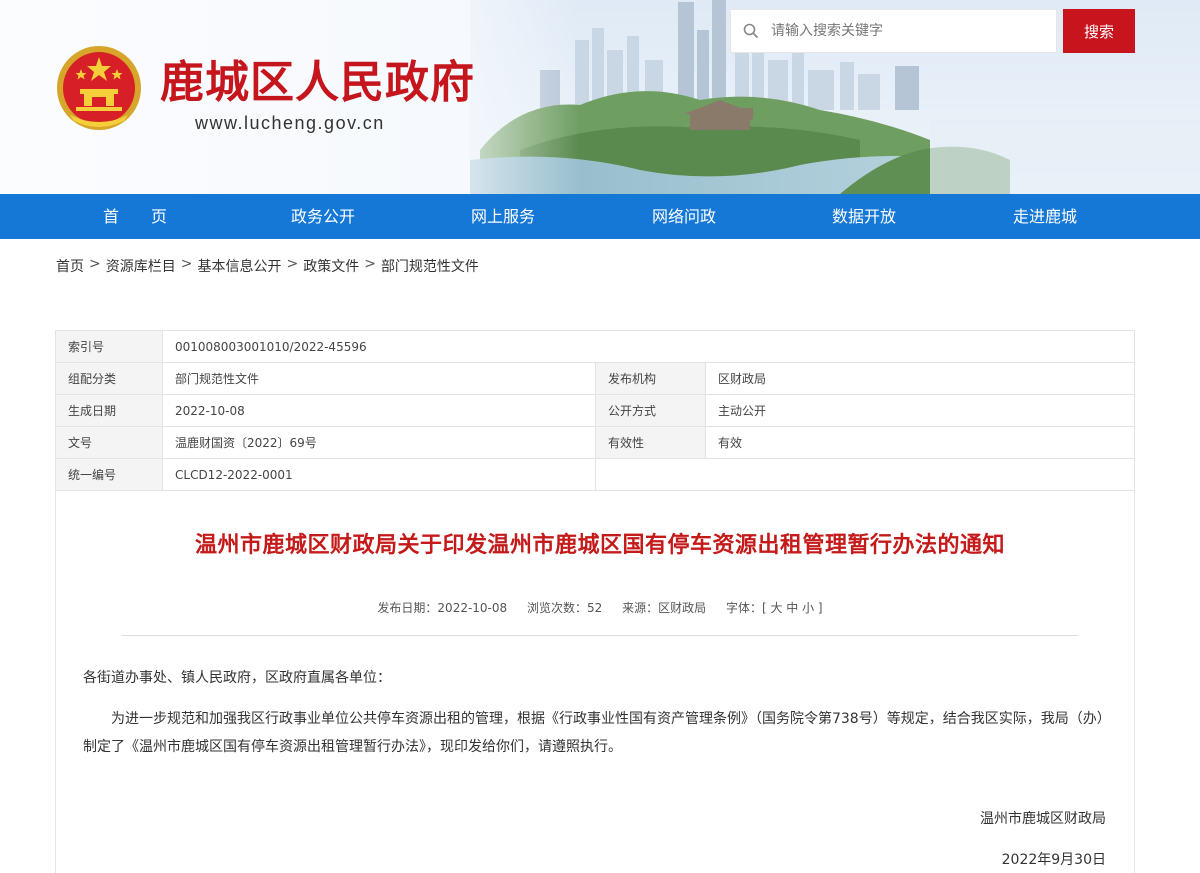 Image resolution: width=1200 pixels, height=873 pixels. What do you see at coordinates (920, 410) in the screenshot?
I see `meta-value-open-method: 主动公开` at bounding box center [920, 410].